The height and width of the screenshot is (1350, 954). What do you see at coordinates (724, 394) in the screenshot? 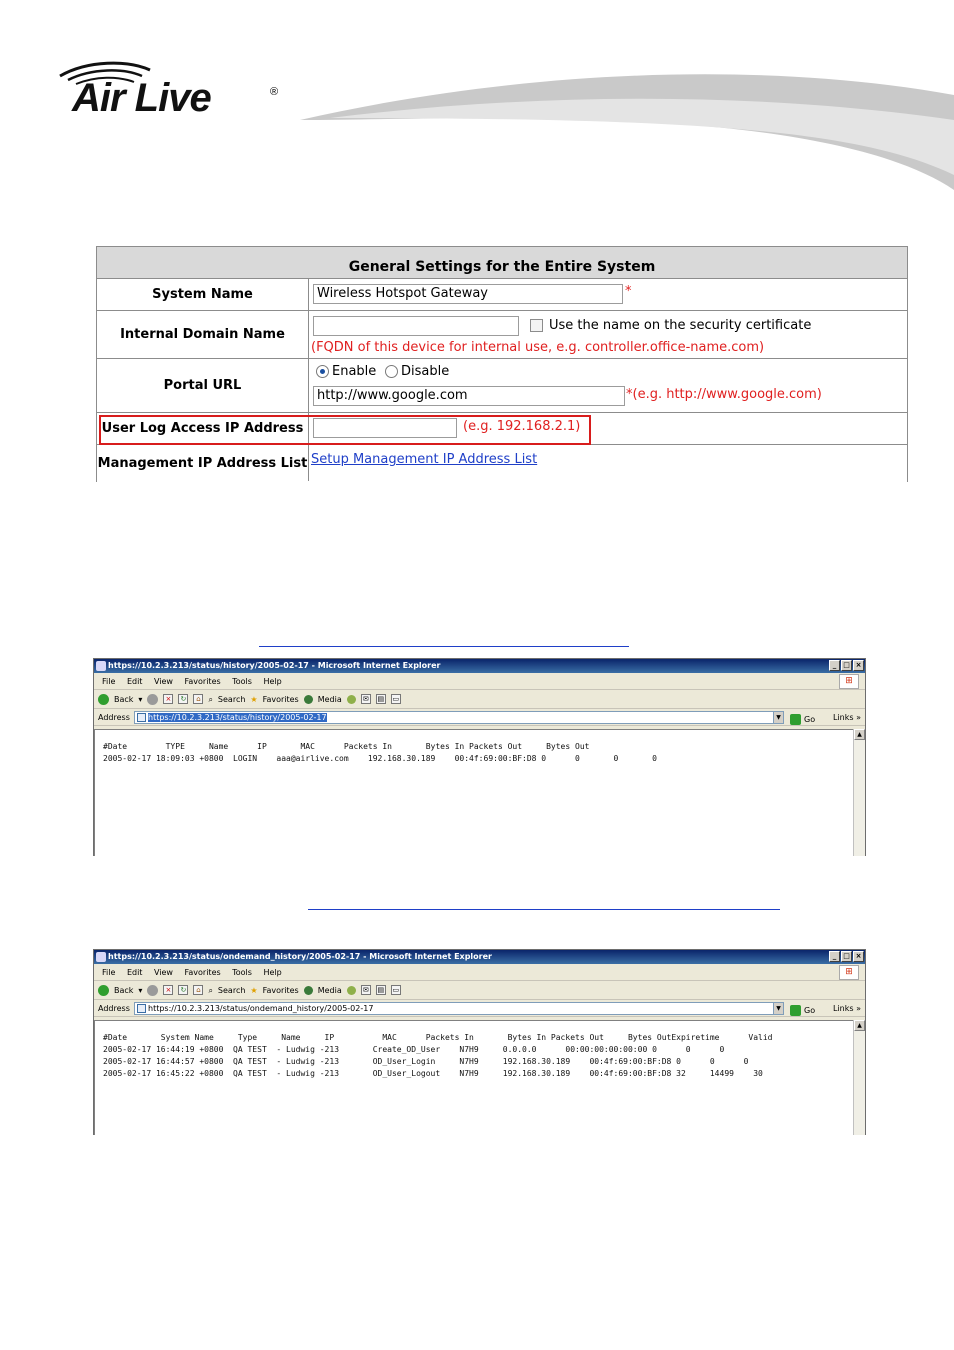
I see `portal-url-hint: *(e.g. http://www.google.com)` at bounding box center [724, 394].